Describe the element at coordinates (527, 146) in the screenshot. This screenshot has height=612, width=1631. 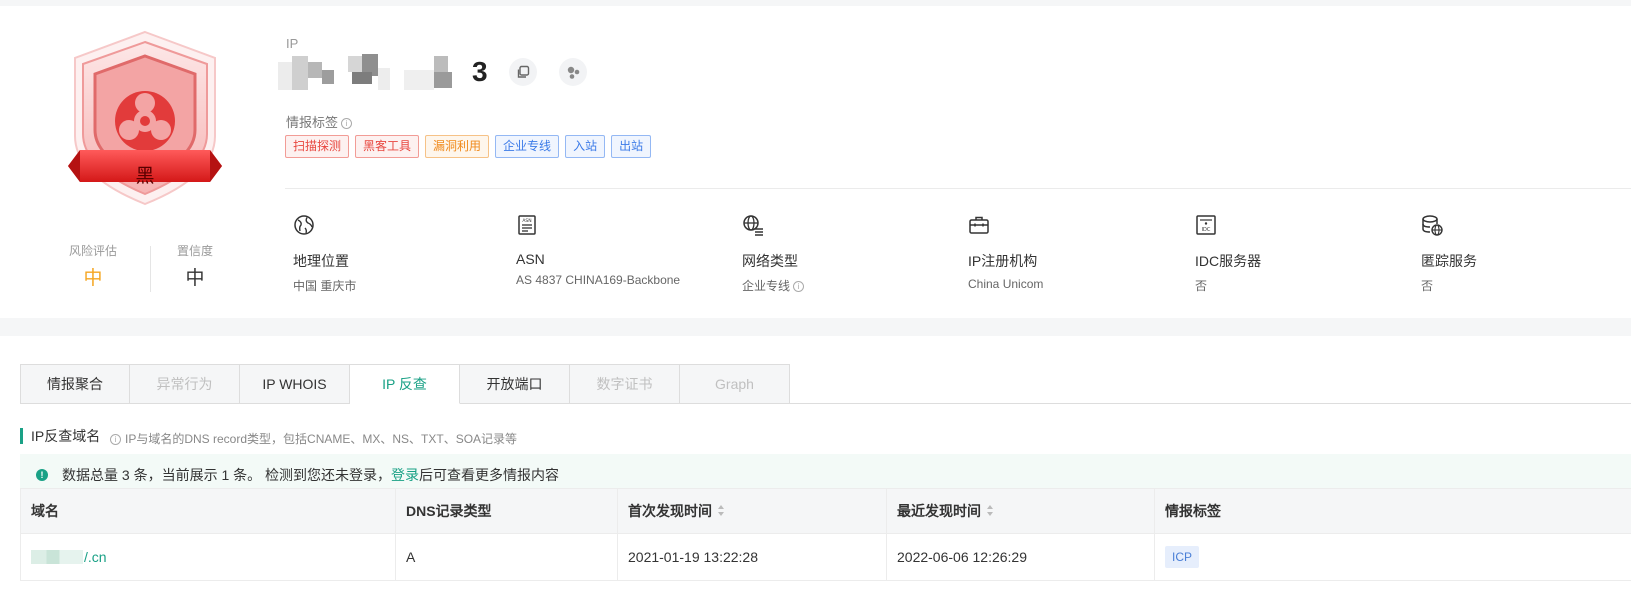
I see `intel-tag: 企业专线` at that location.